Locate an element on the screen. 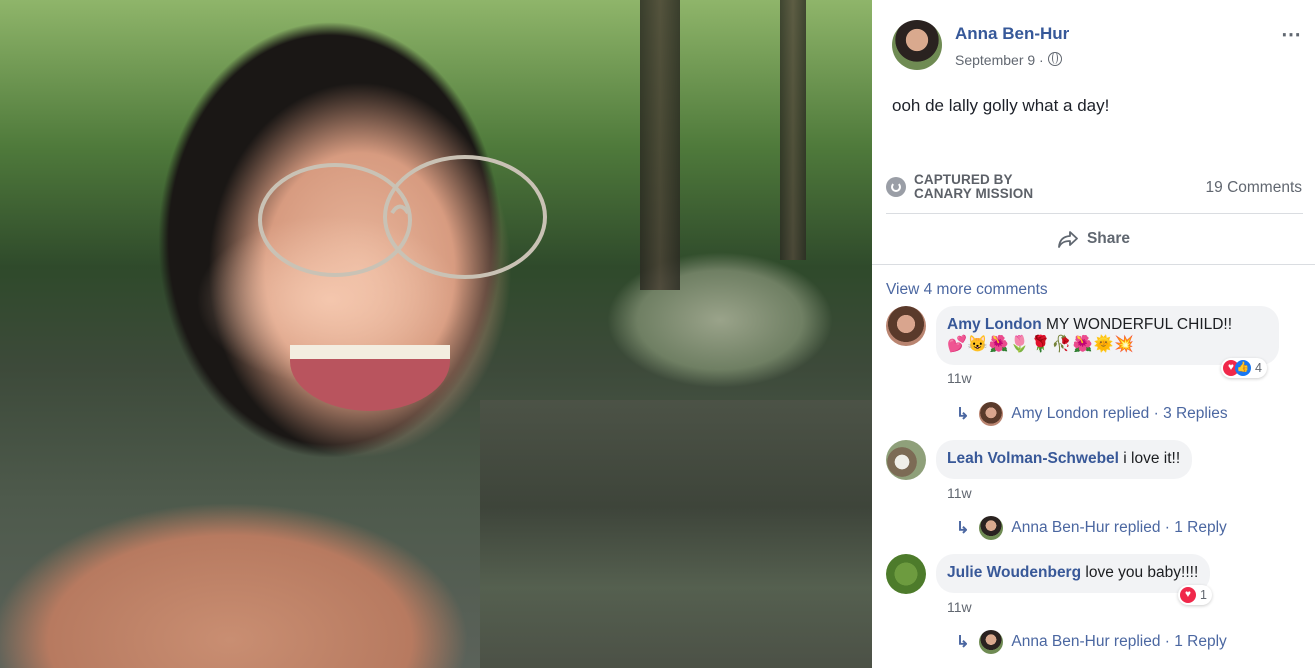 The width and height of the screenshot is (1315, 668). commenter-name: Julie Woudenberg is located at coordinates (1014, 572).